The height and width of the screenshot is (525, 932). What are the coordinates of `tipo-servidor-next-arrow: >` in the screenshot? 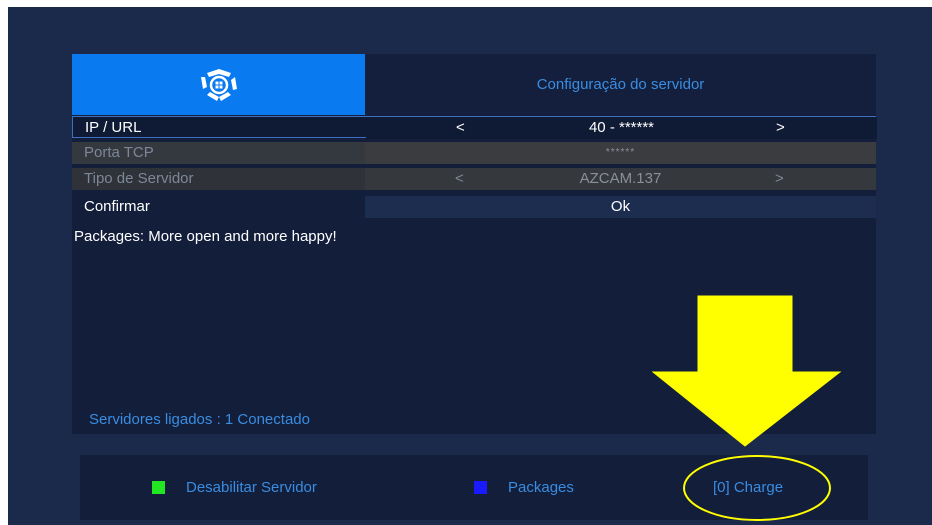 It's located at (779, 178).